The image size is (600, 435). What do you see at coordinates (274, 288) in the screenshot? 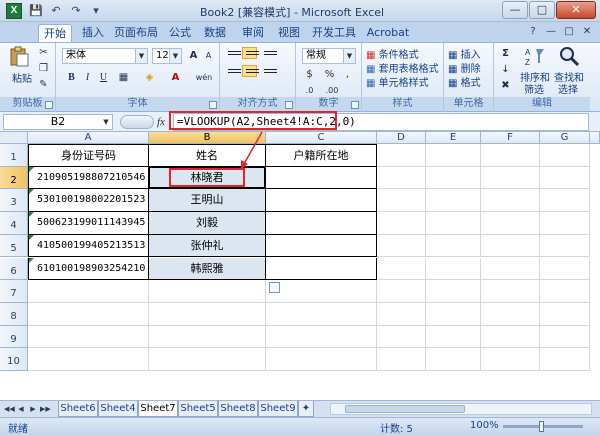
I see `paste-options-icon` at bounding box center [274, 288].